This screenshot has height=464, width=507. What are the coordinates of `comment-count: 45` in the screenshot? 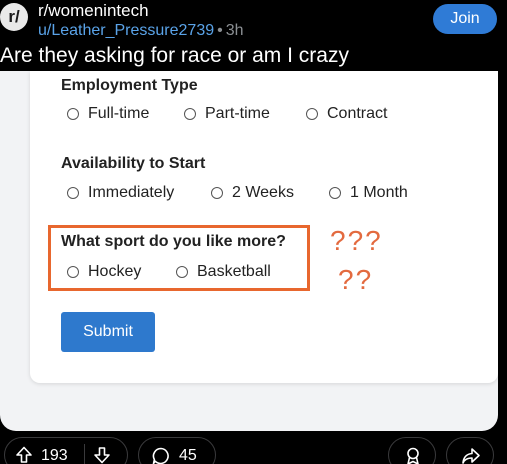 It's located at (188, 455).